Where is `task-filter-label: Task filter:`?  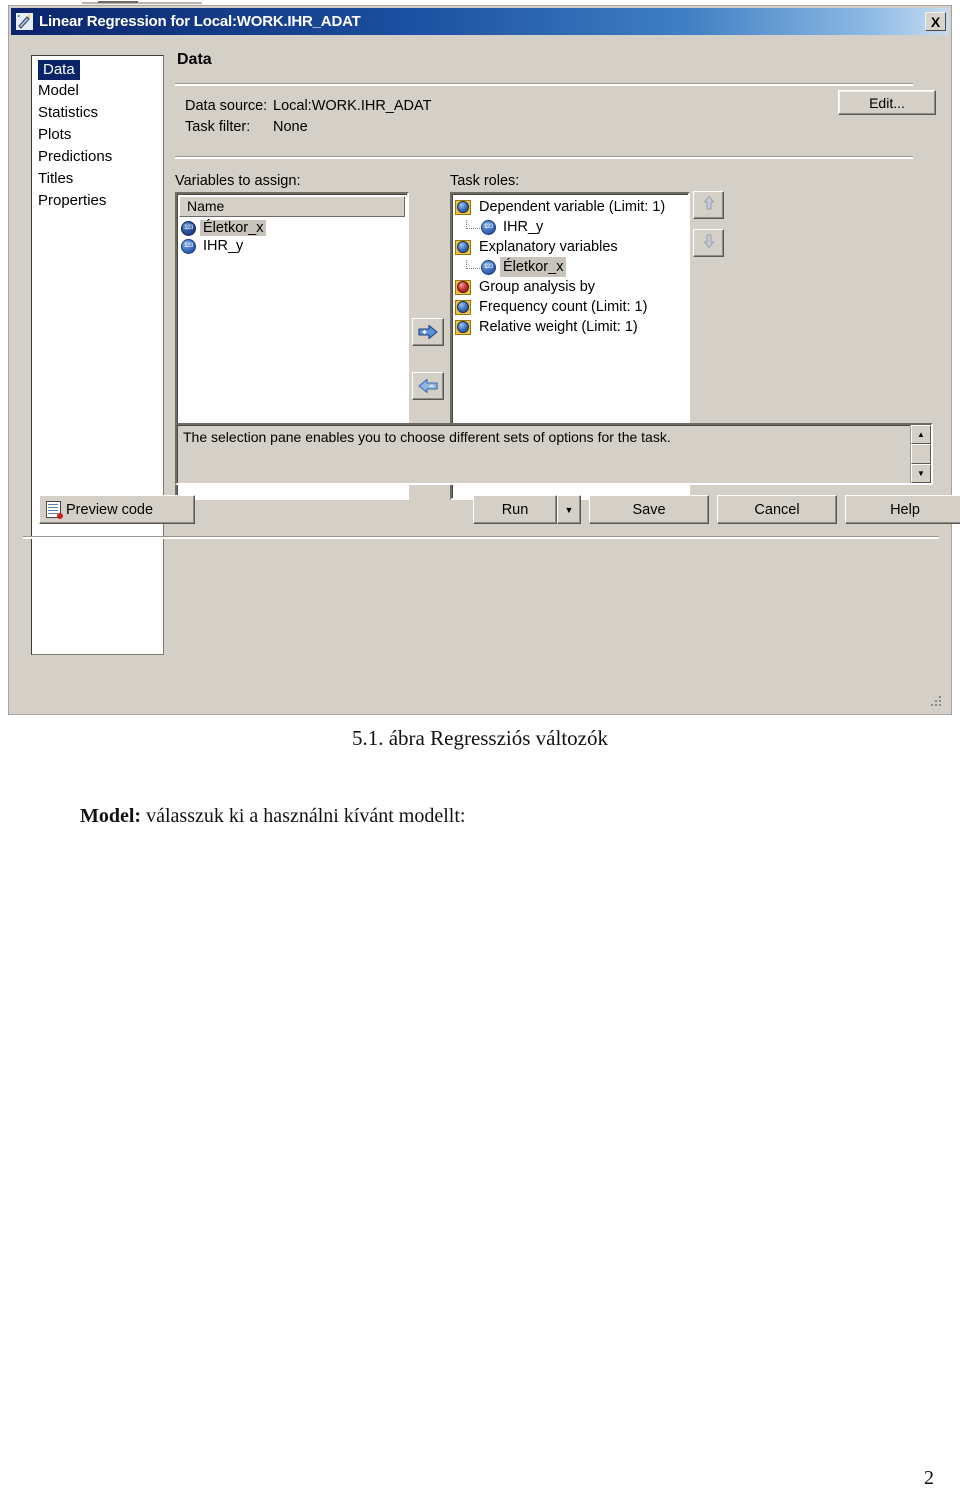
task-filter-label: Task filter: is located at coordinates (218, 127).